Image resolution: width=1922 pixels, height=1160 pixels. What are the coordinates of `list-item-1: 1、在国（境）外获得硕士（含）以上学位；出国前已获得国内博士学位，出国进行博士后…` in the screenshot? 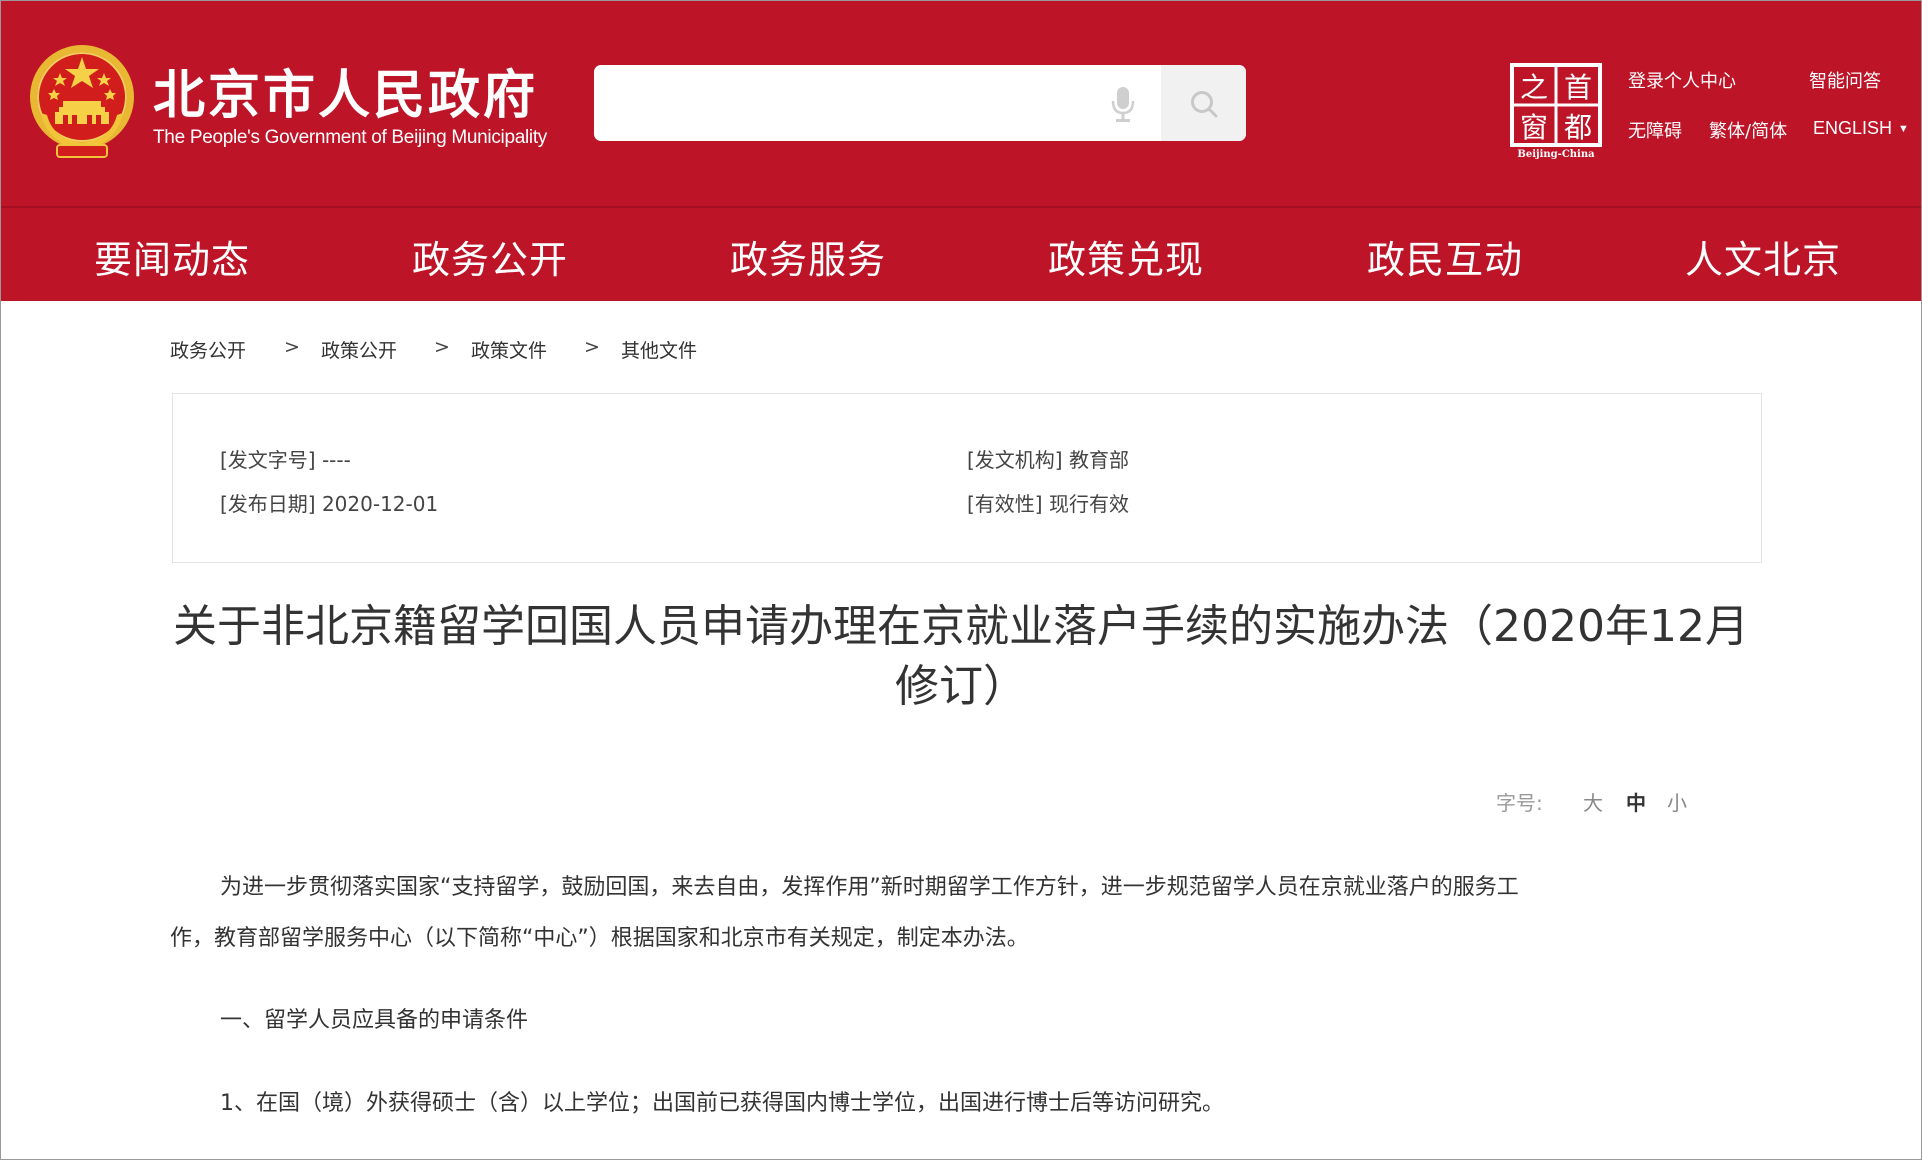 It's located at (722, 1103).